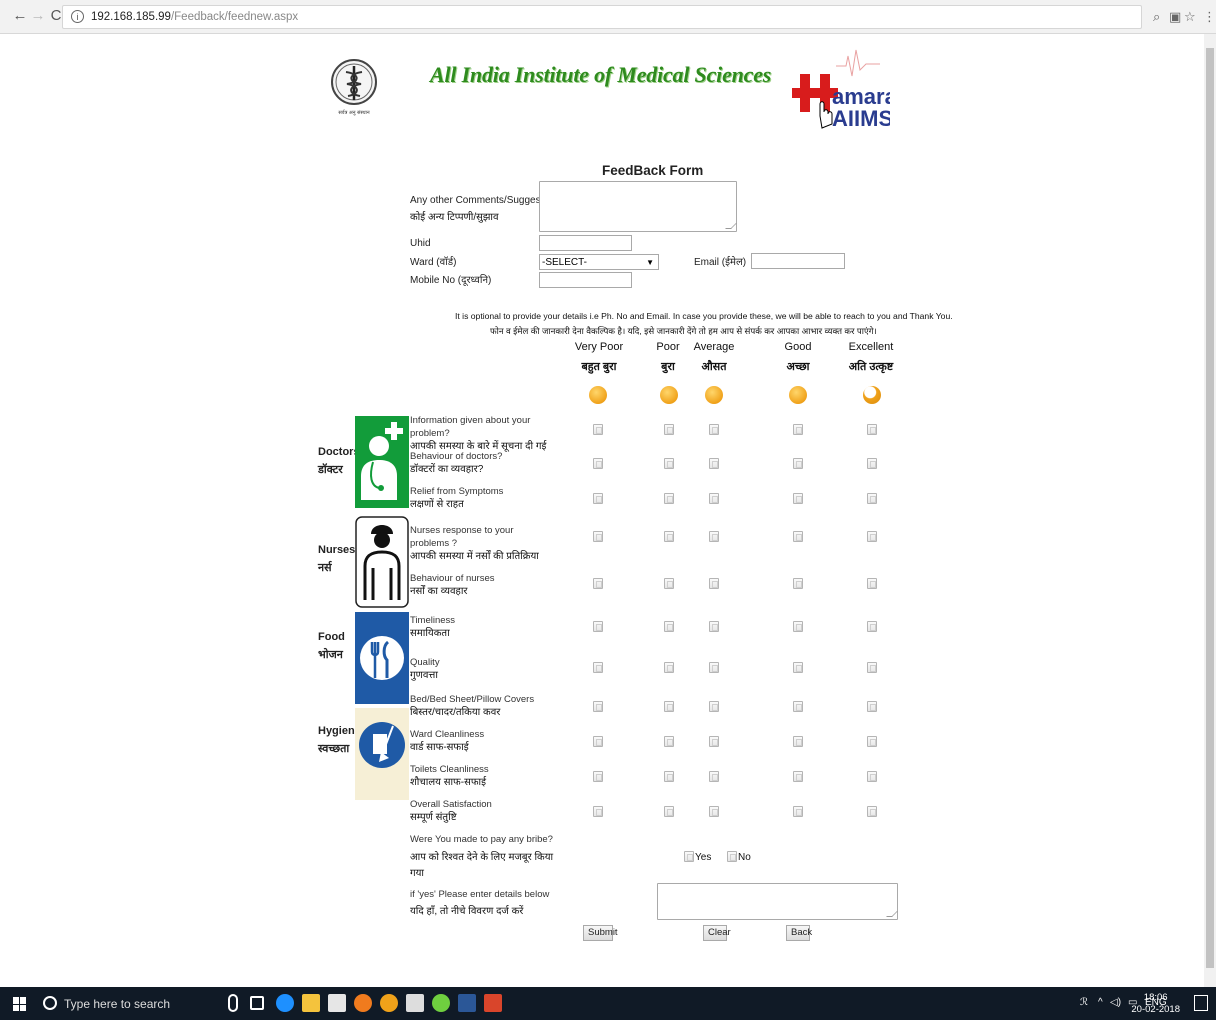 The image size is (1216, 1020). I want to click on checkbox-toilets-cleanliness-poor, so click(669, 776).